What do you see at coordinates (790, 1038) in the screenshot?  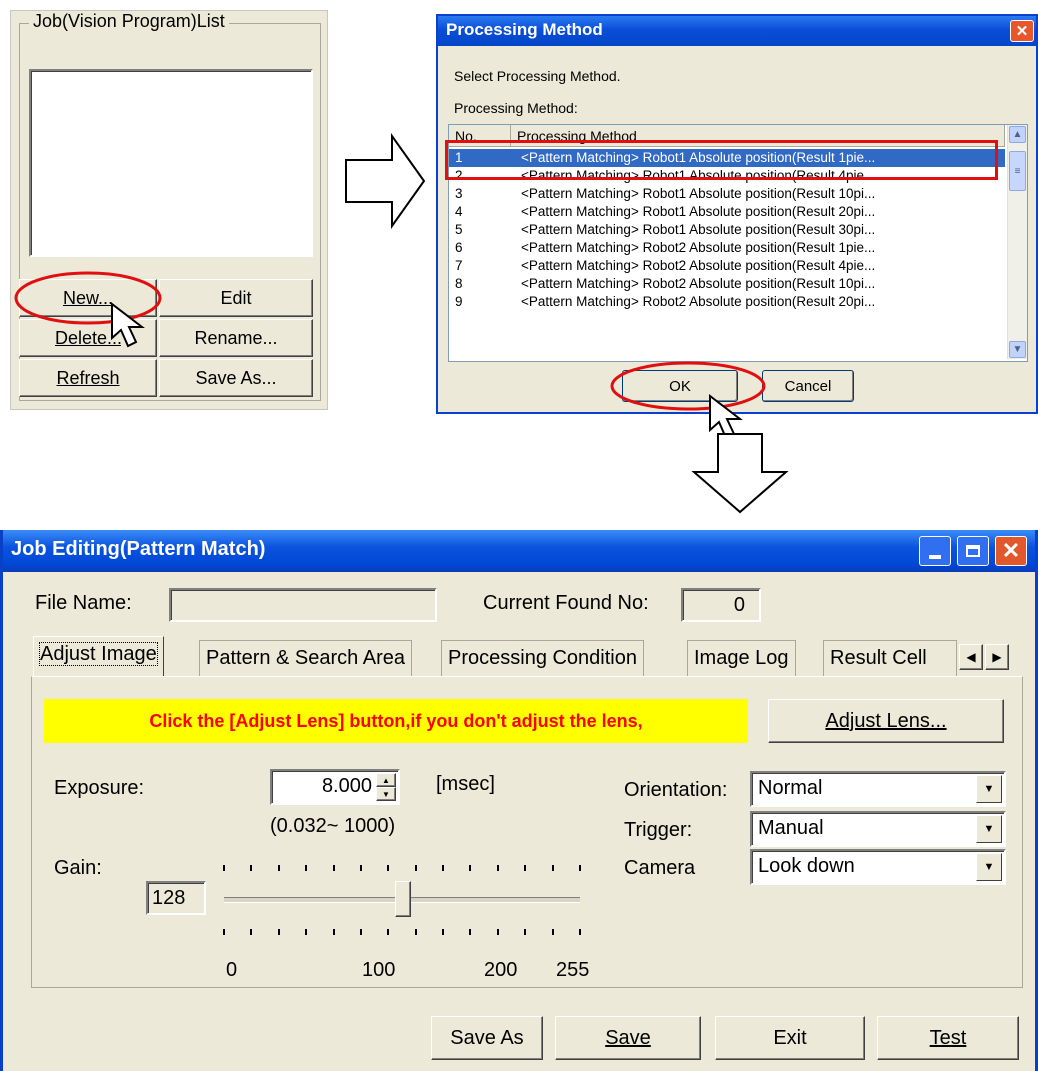 I see `exit-button: Exit` at bounding box center [790, 1038].